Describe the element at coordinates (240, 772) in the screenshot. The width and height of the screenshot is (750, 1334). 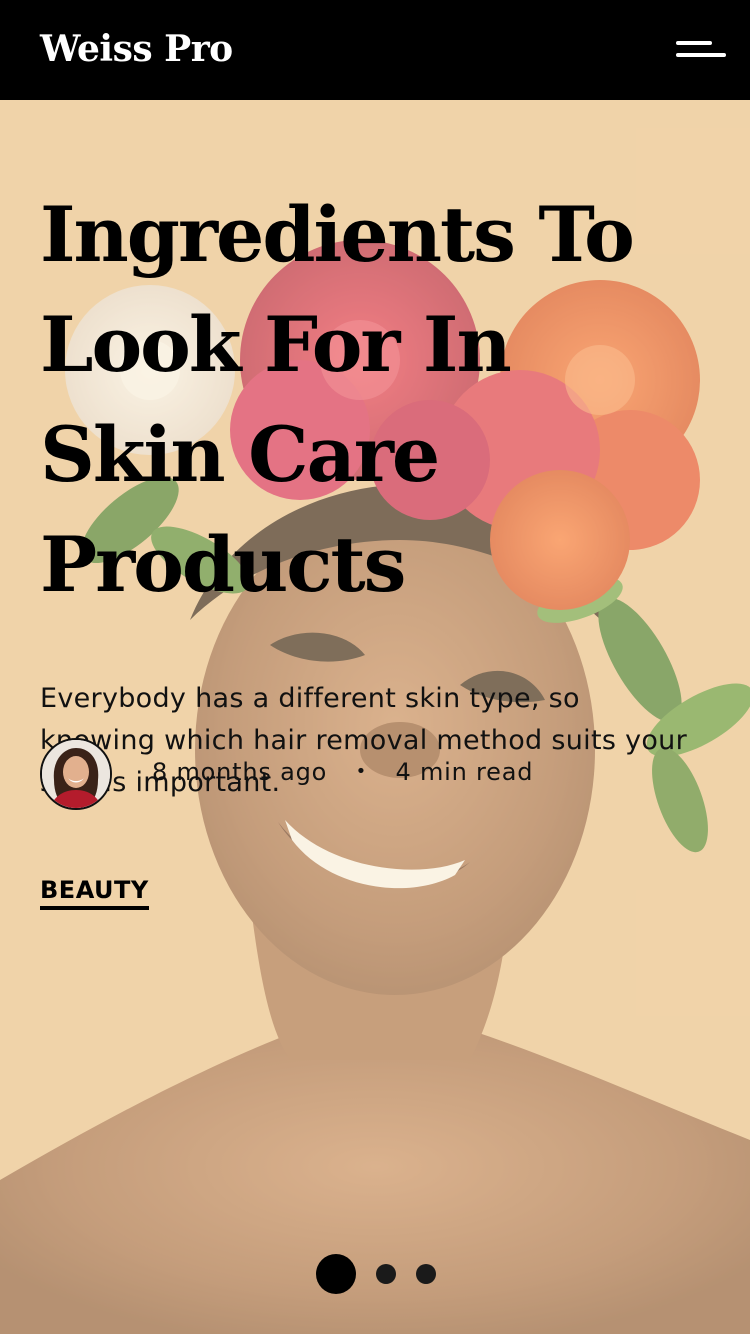
I see `posted-time: 8 months ago` at that location.